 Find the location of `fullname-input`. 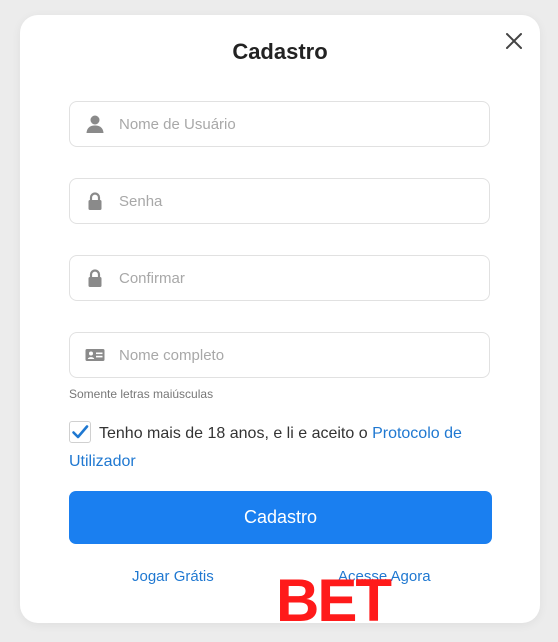

fullname-input is located at coordinates (299, 355).